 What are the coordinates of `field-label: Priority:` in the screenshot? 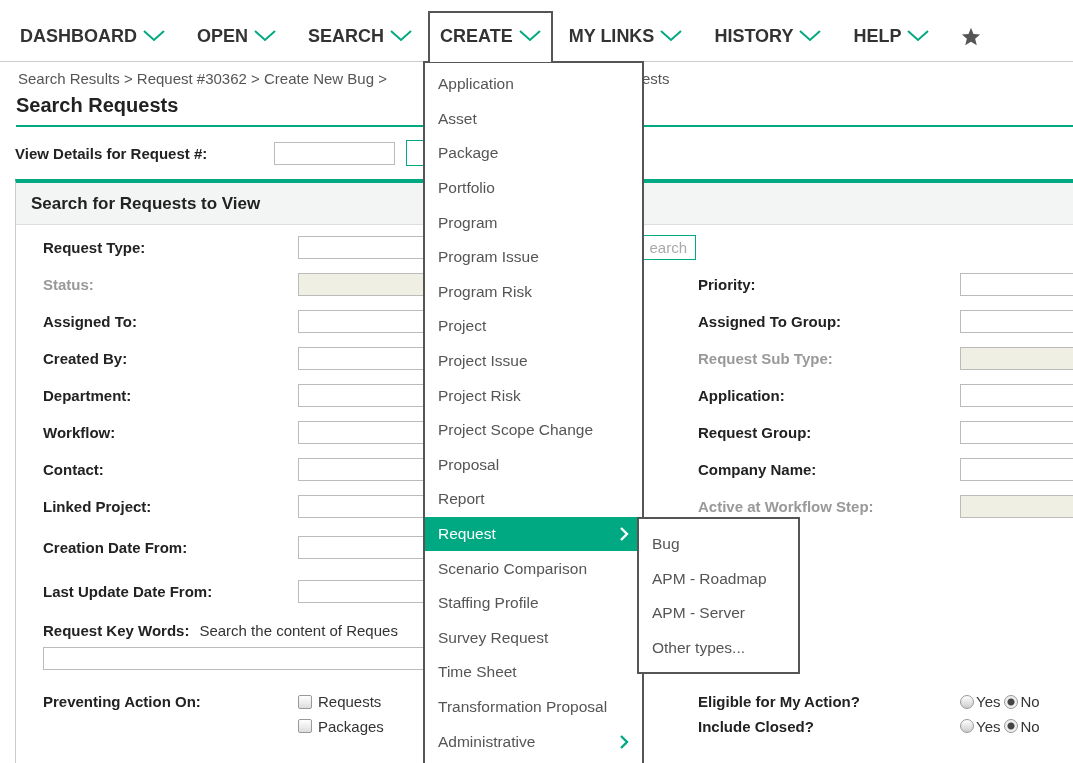 It's located at (727, 284).